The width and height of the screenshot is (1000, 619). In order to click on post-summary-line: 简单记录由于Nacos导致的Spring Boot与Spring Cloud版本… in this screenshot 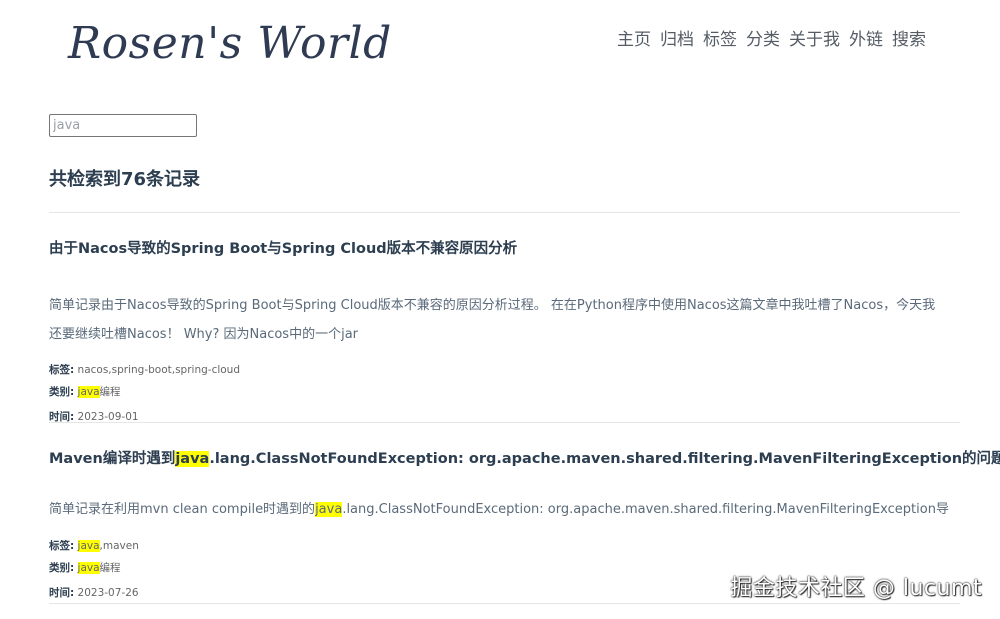, I will do `click(492, 305)`.